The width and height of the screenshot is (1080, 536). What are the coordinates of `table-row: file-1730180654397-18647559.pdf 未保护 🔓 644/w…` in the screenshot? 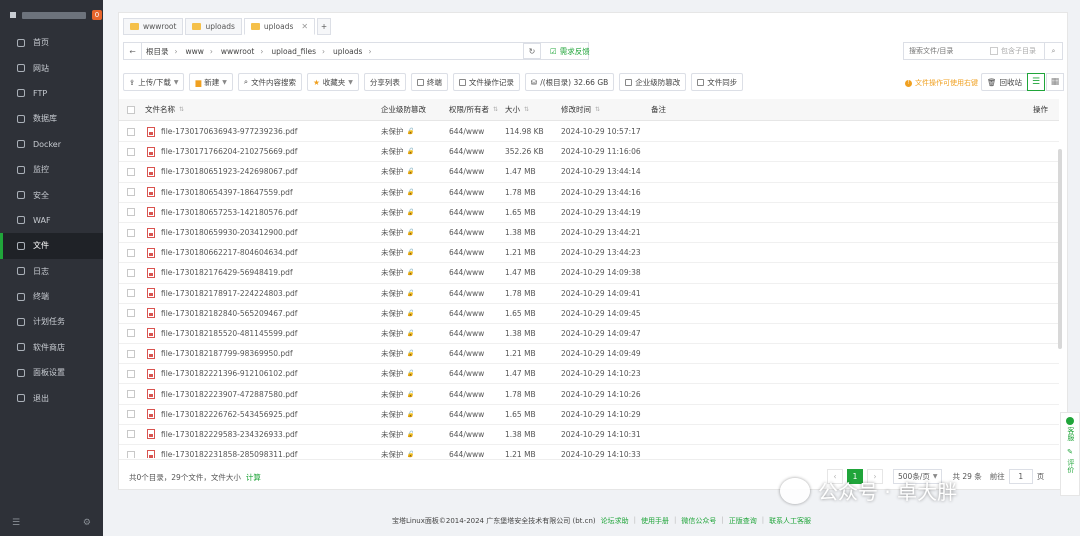 It's located at (589, 193).